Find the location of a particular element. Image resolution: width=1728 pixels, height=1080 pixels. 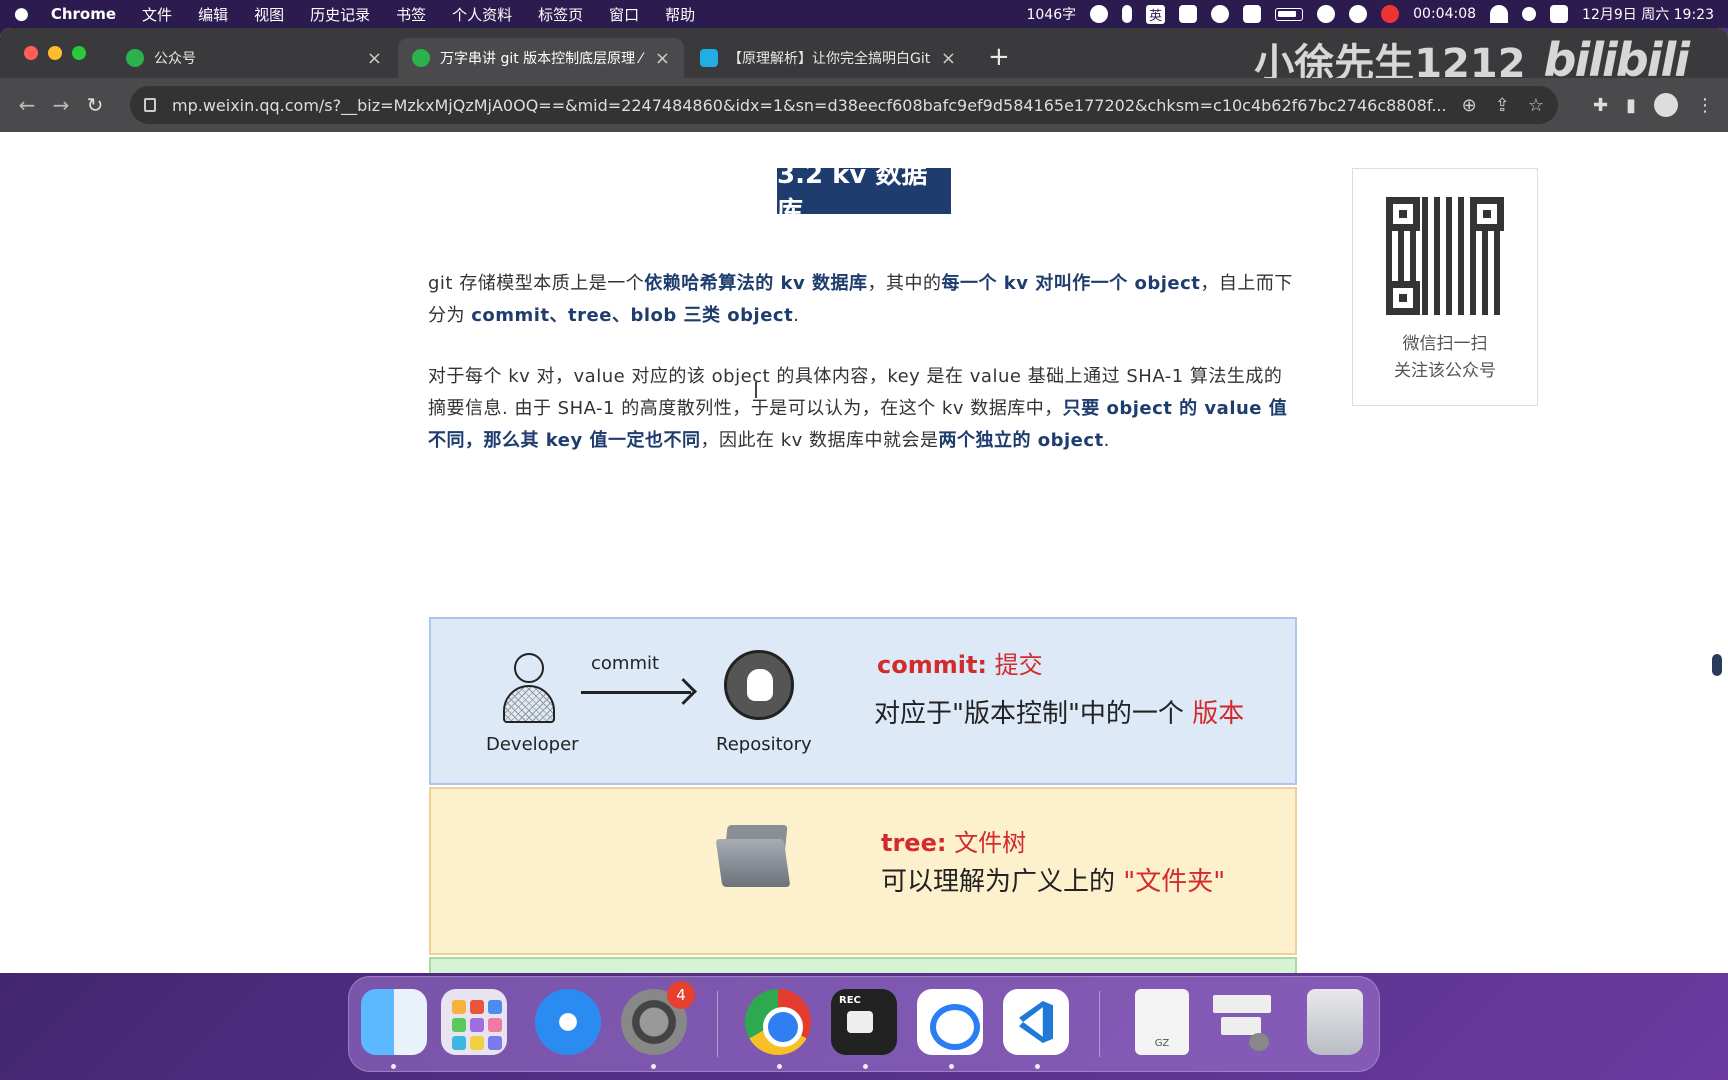

baidu-netdisk-icon is located at coordinates (950, 1022).